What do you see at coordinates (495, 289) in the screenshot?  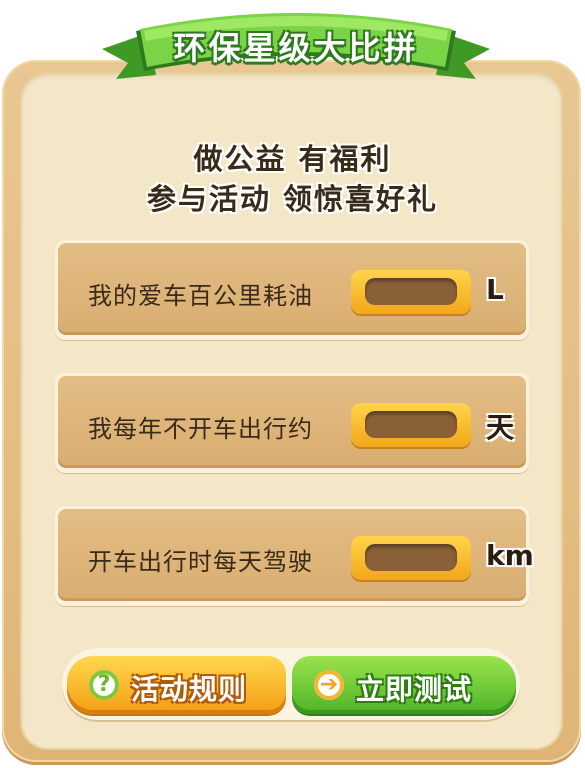 I see `fuel-unit-label: L` at bounding box center [495, 289].